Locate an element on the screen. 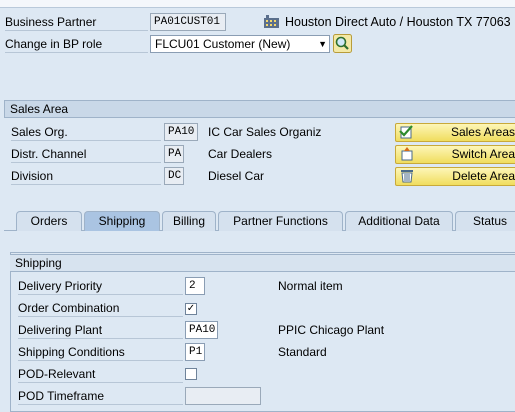 This screenshot has height=412, width=515. sales-org-desc: IC Car Sales Organiz is located at coordinates (265, 132).